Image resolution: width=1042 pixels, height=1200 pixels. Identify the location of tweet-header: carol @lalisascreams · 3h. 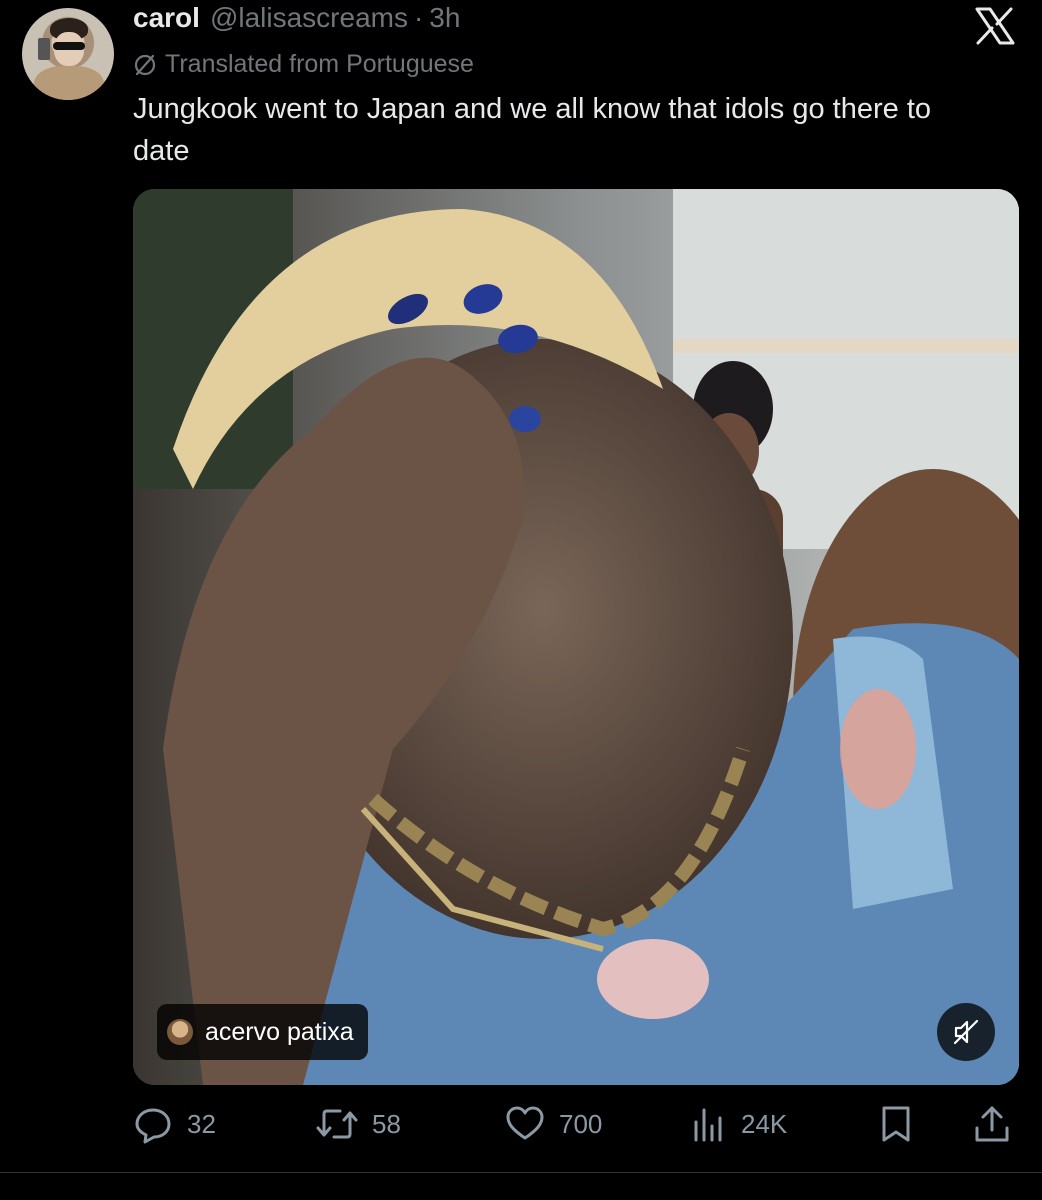
(296, 20).